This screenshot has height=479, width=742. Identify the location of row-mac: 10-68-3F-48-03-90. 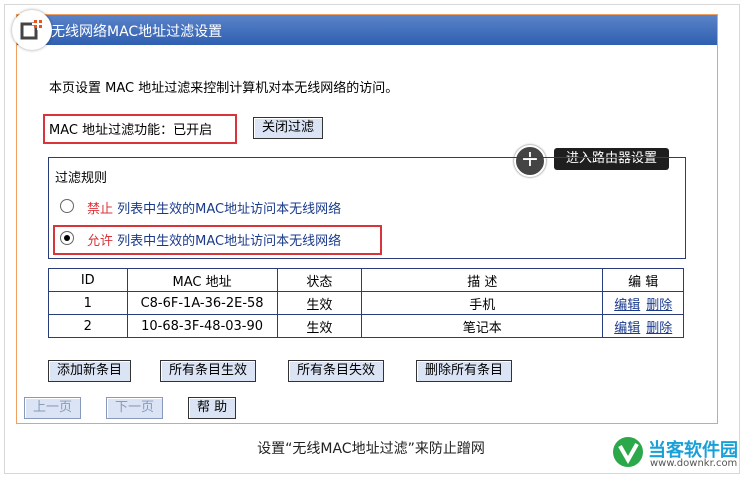
(202, 326).